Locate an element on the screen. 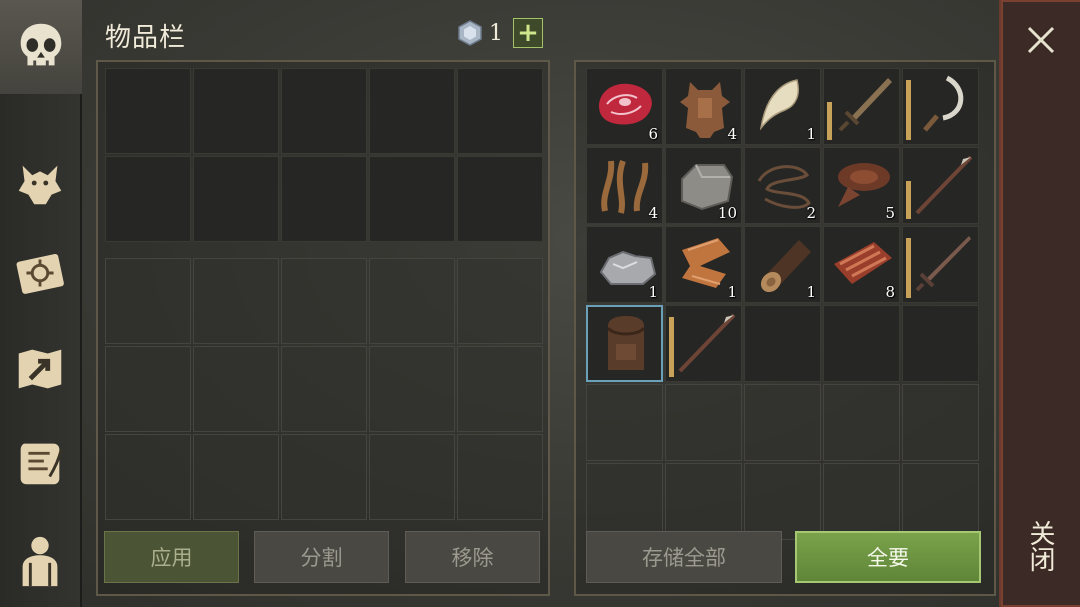 Image resolution: width=1080 pixels, height=607 pixels. map-icon is located at coordinates (40, 369).